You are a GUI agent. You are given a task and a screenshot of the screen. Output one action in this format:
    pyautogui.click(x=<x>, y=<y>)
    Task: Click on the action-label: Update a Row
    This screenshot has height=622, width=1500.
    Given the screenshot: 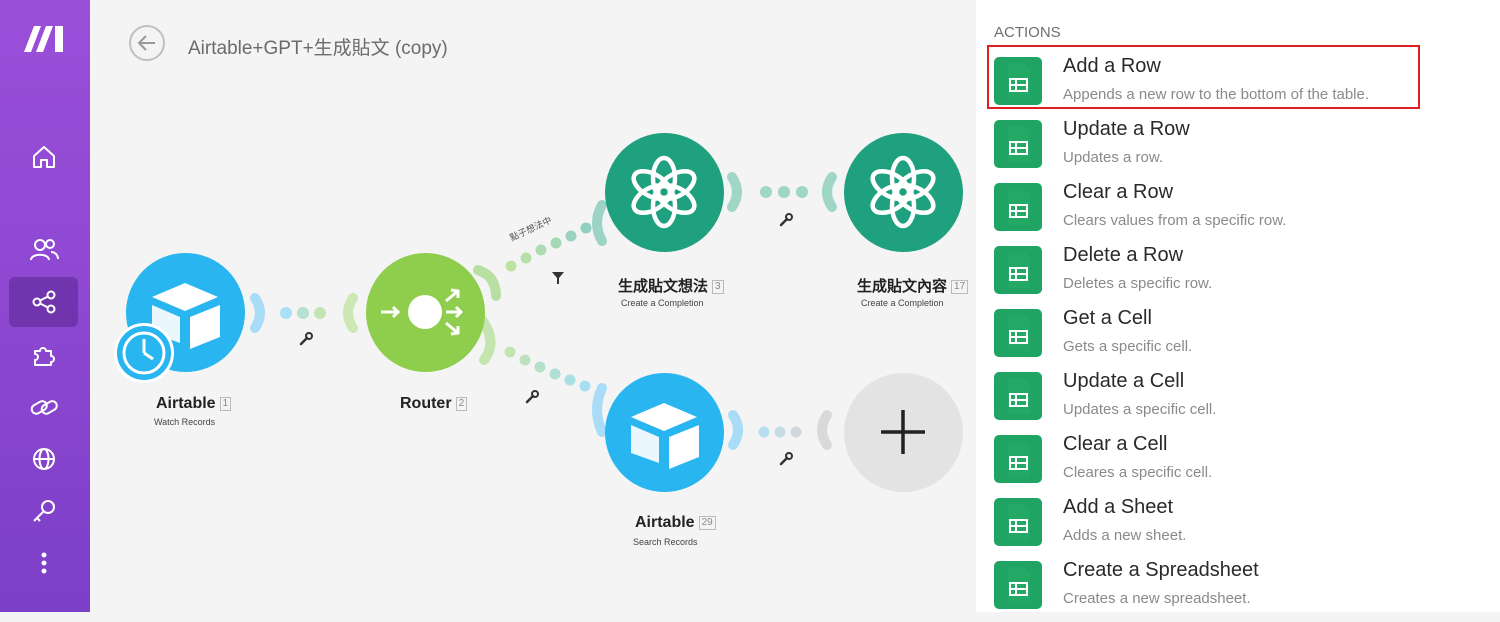 What is the action you would take?
    pyautogui.click(x=1126, y=129)
    